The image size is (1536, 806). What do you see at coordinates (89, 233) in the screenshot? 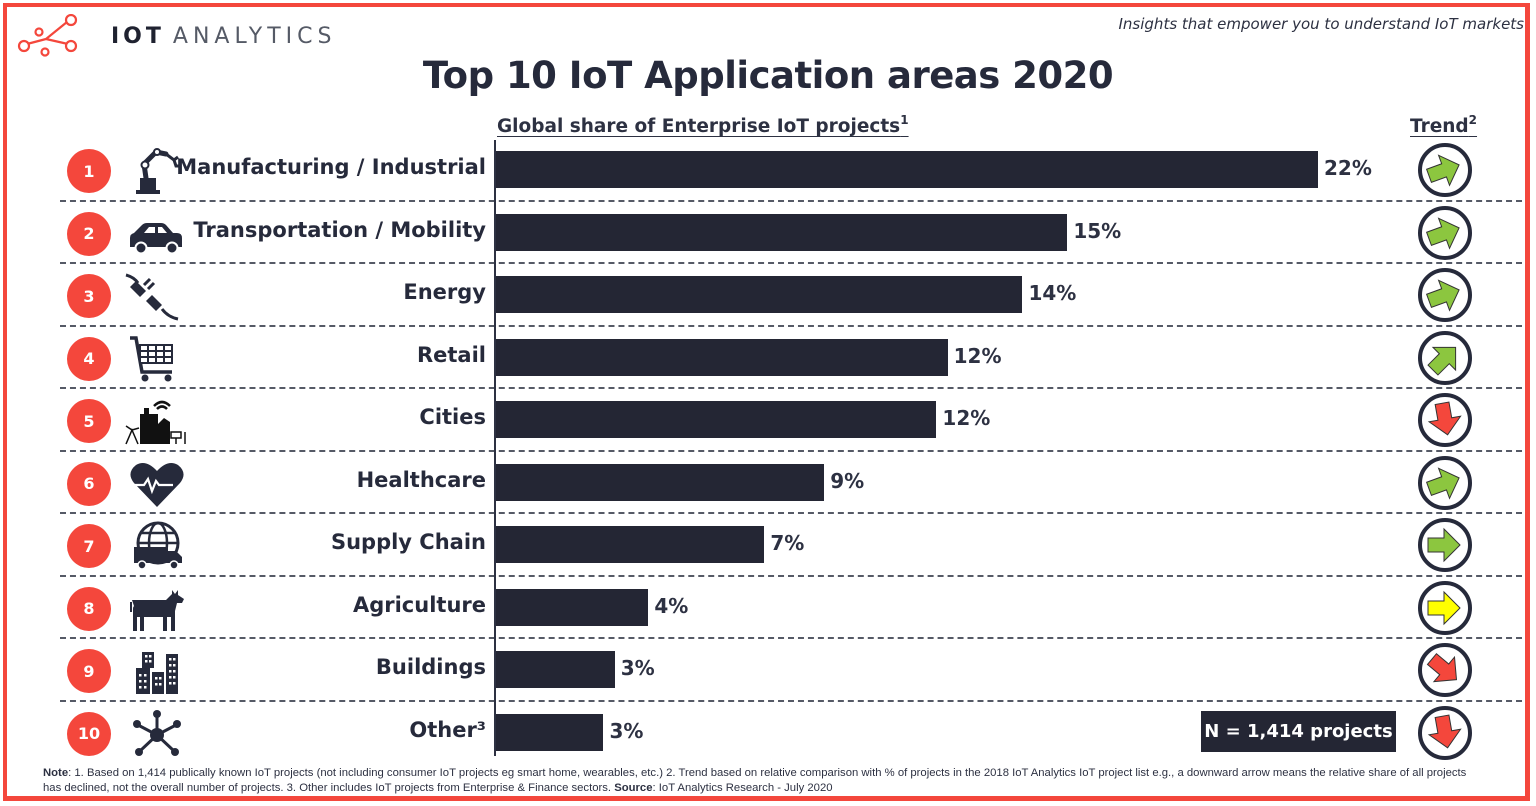
I see `rank-badge: 2` at bounding box center [89, 233].